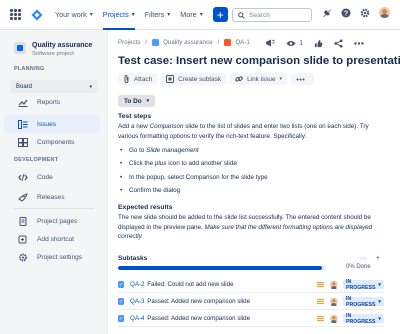 The image size is (400, 334). What do you see at coordinates (242, 42) in the screenshot?
I see `breadcrumb-issue-key: QA-1` at bounding box center [242, 42].